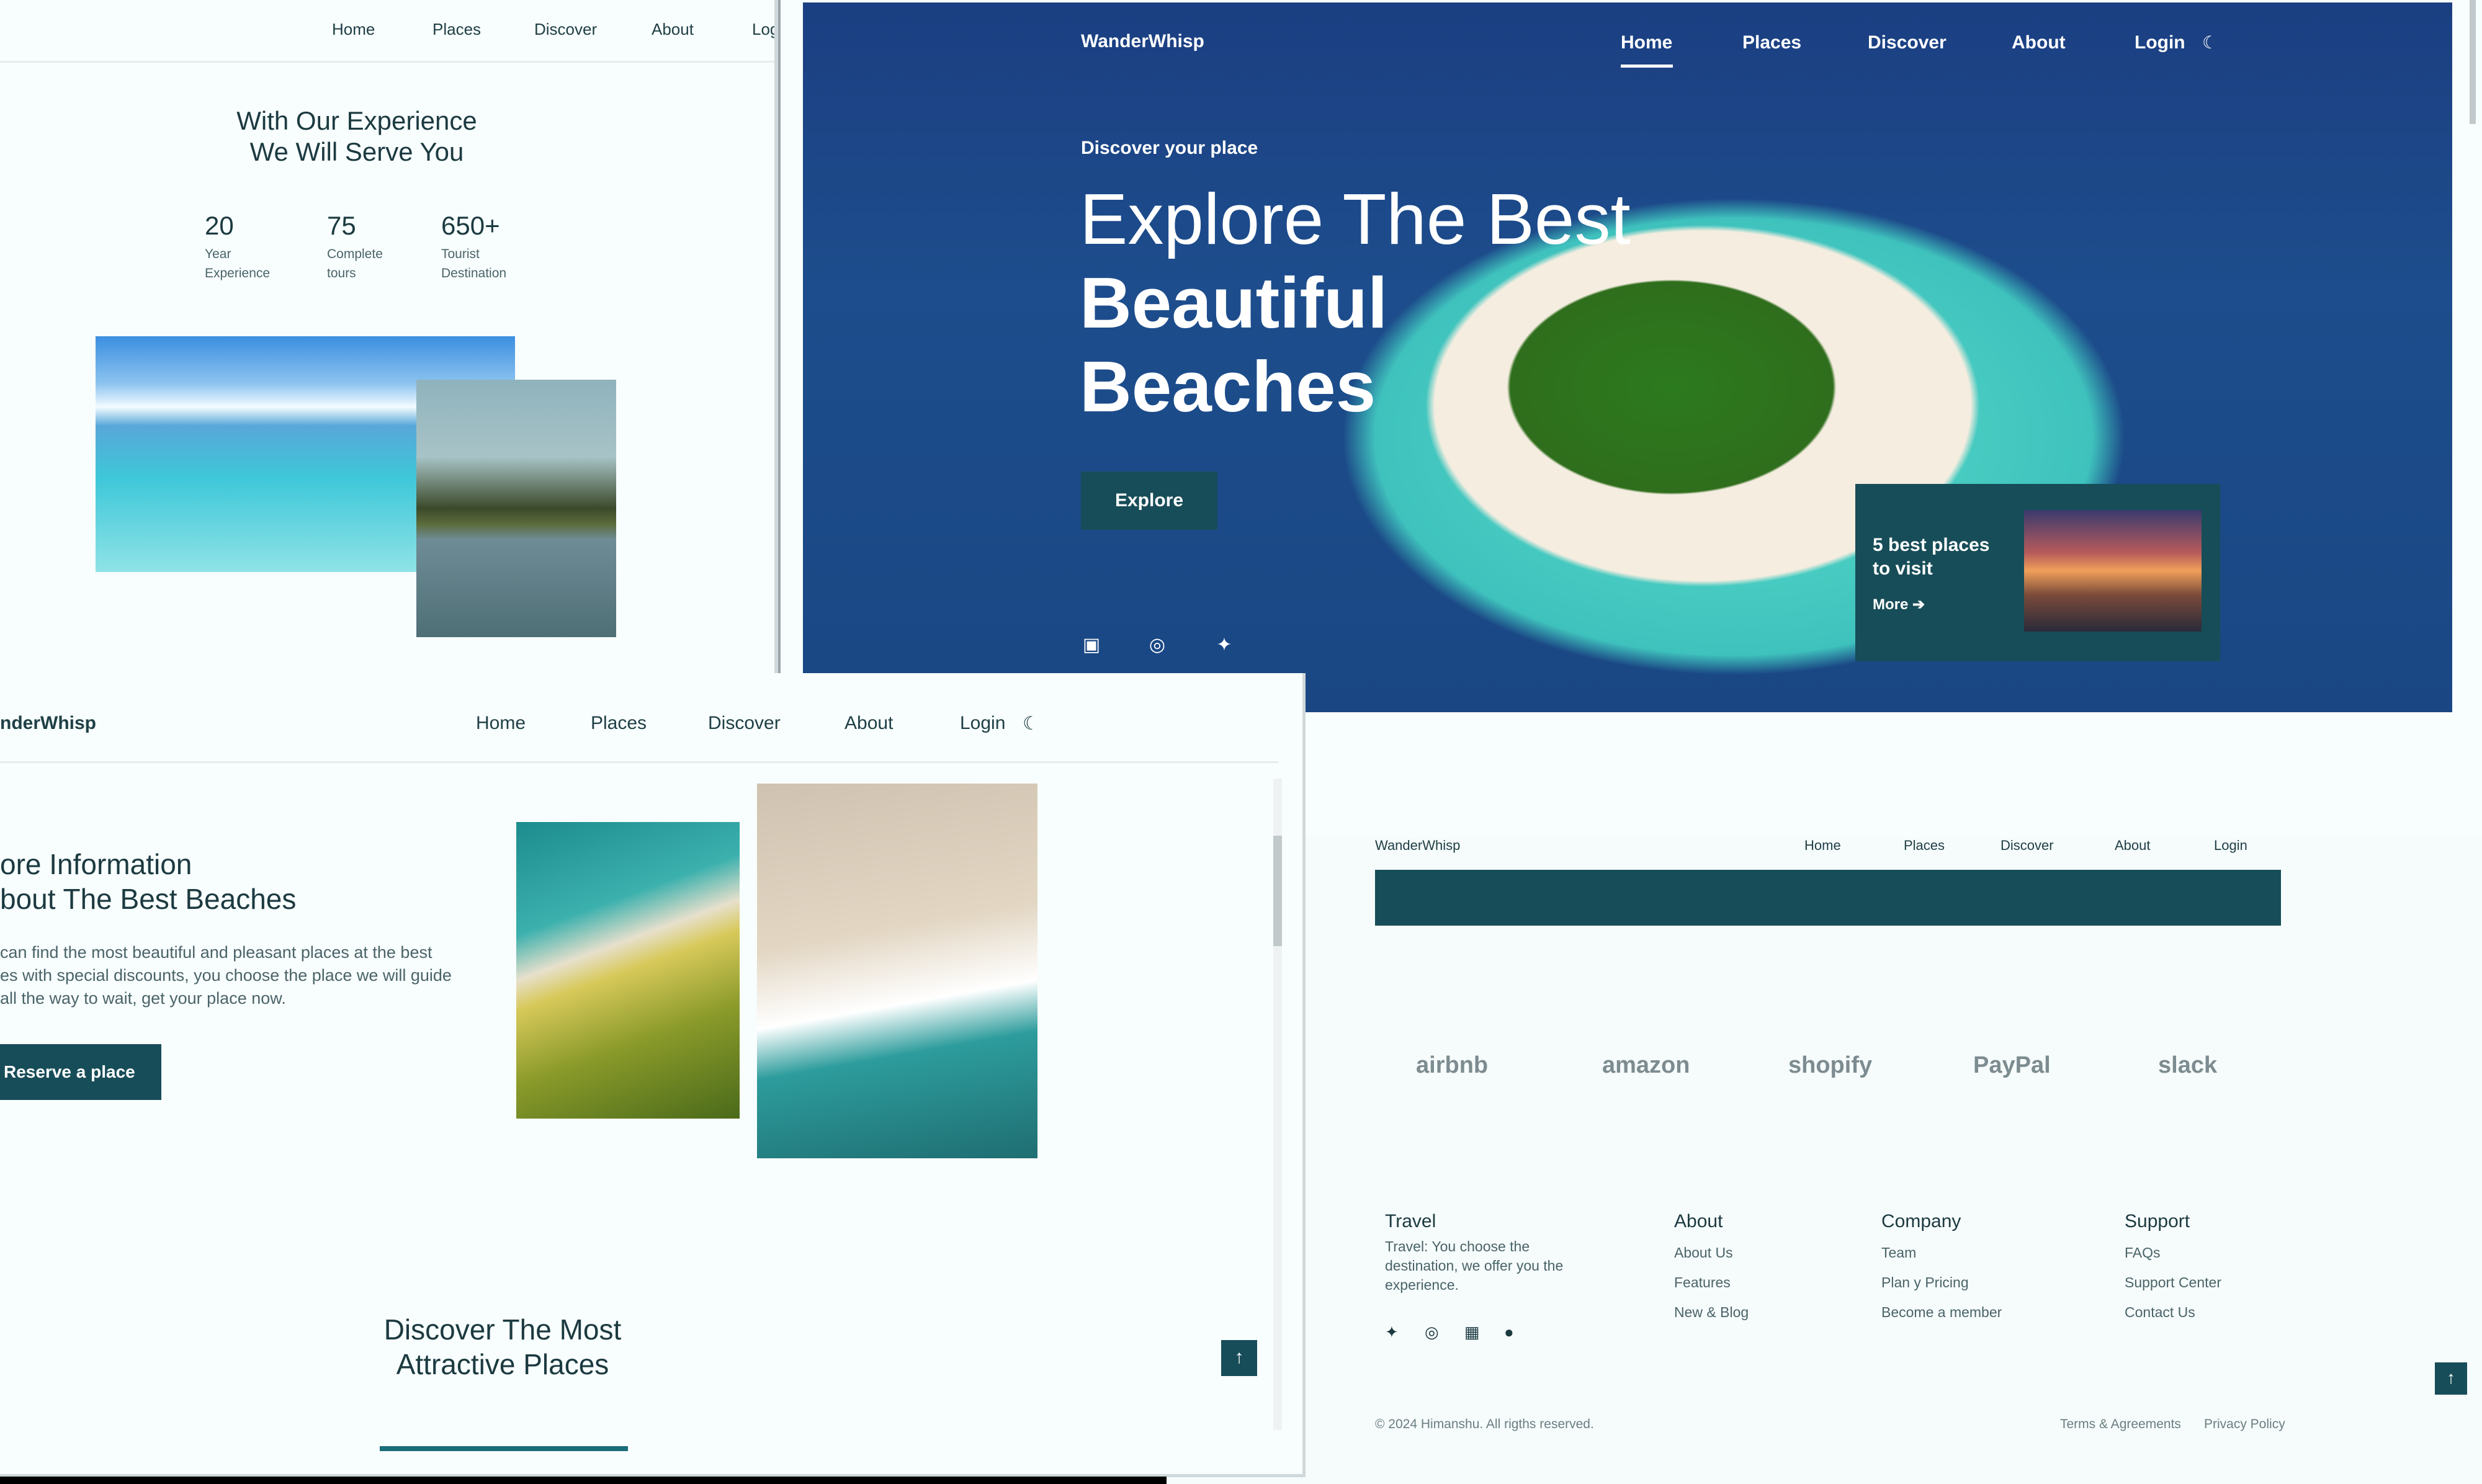 The image size is (2482, 1484). I want to click on explore-button: Explore, so click(1149, 501).